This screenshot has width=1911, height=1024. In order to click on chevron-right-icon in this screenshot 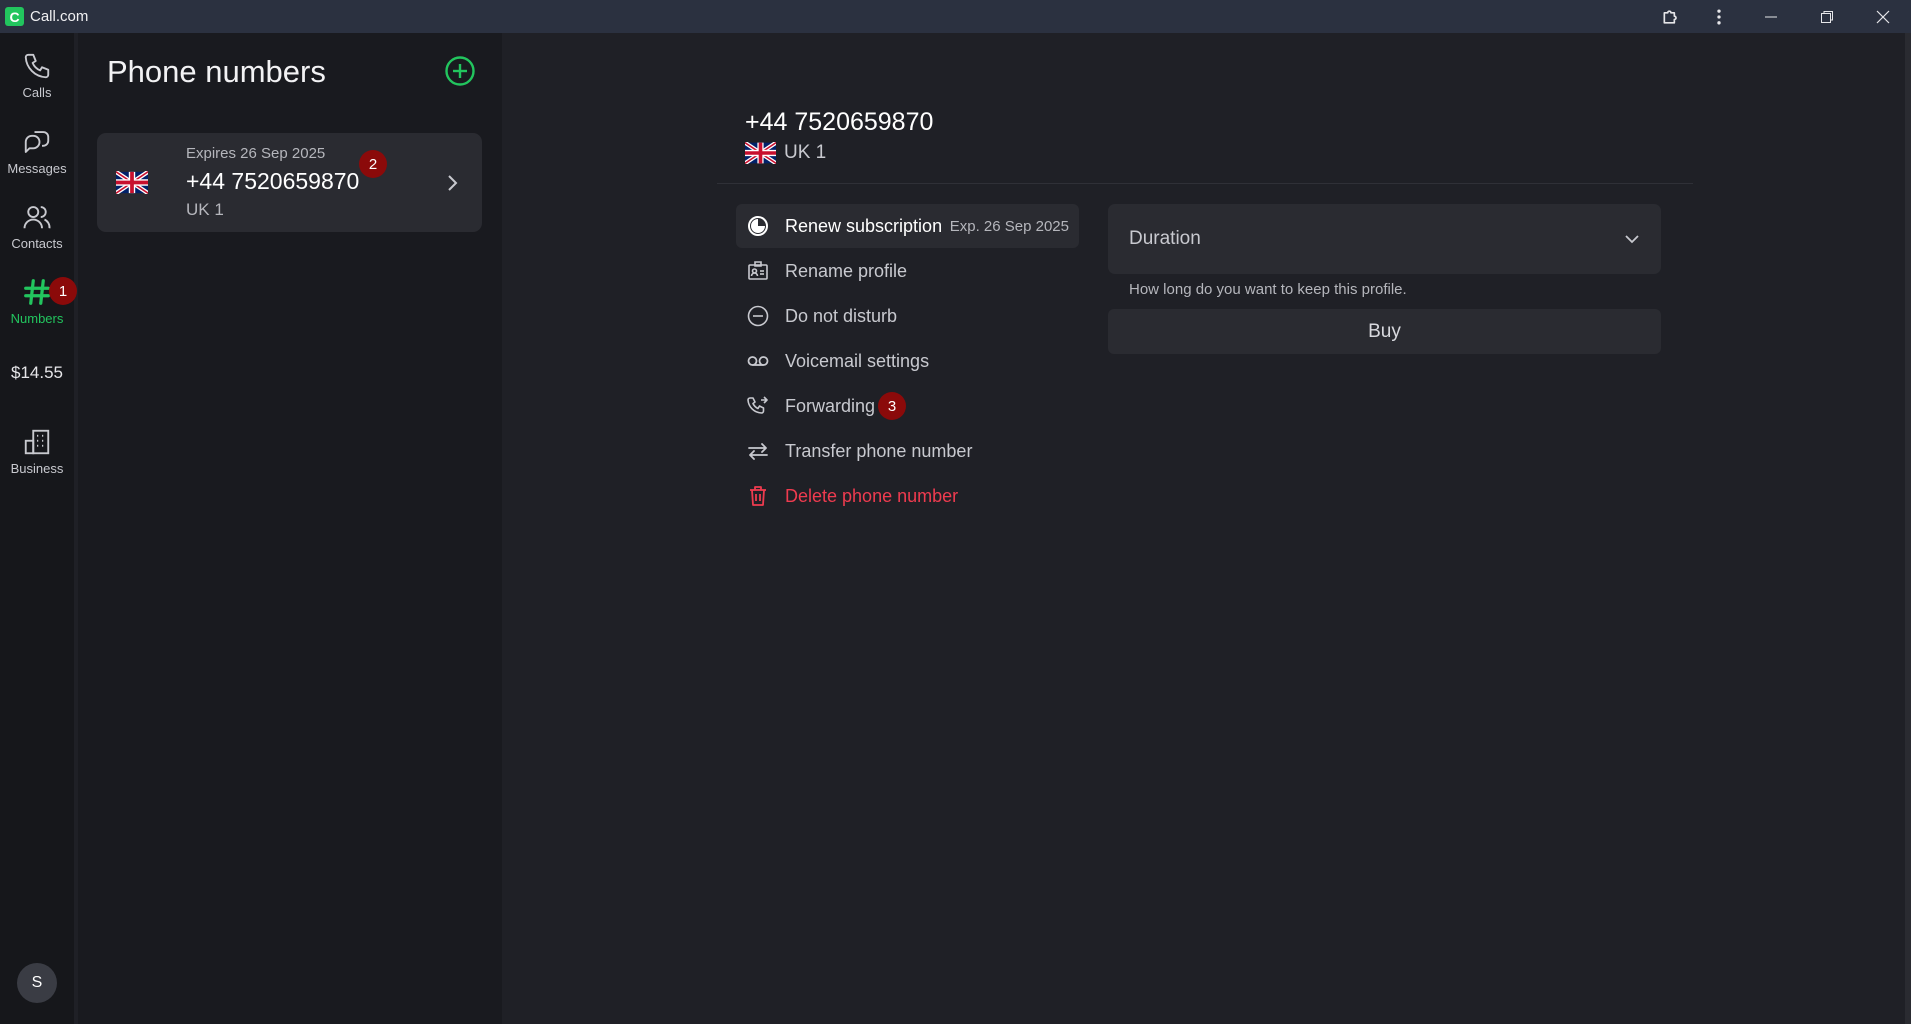, I will do `click(453, 183)`.